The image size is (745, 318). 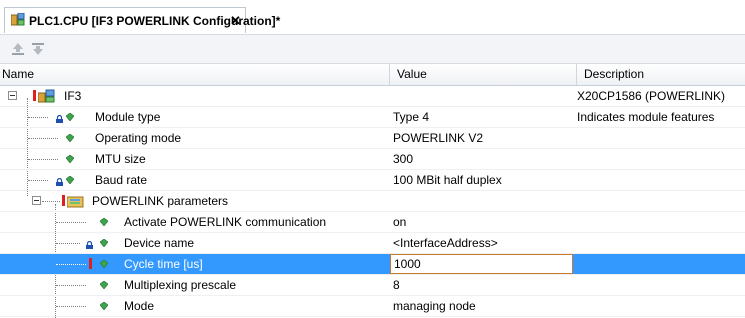 What do you see at coordinates (195, 74) in the screenshot?
I see `column-header-name: Name` at bounding box center [195, 74].